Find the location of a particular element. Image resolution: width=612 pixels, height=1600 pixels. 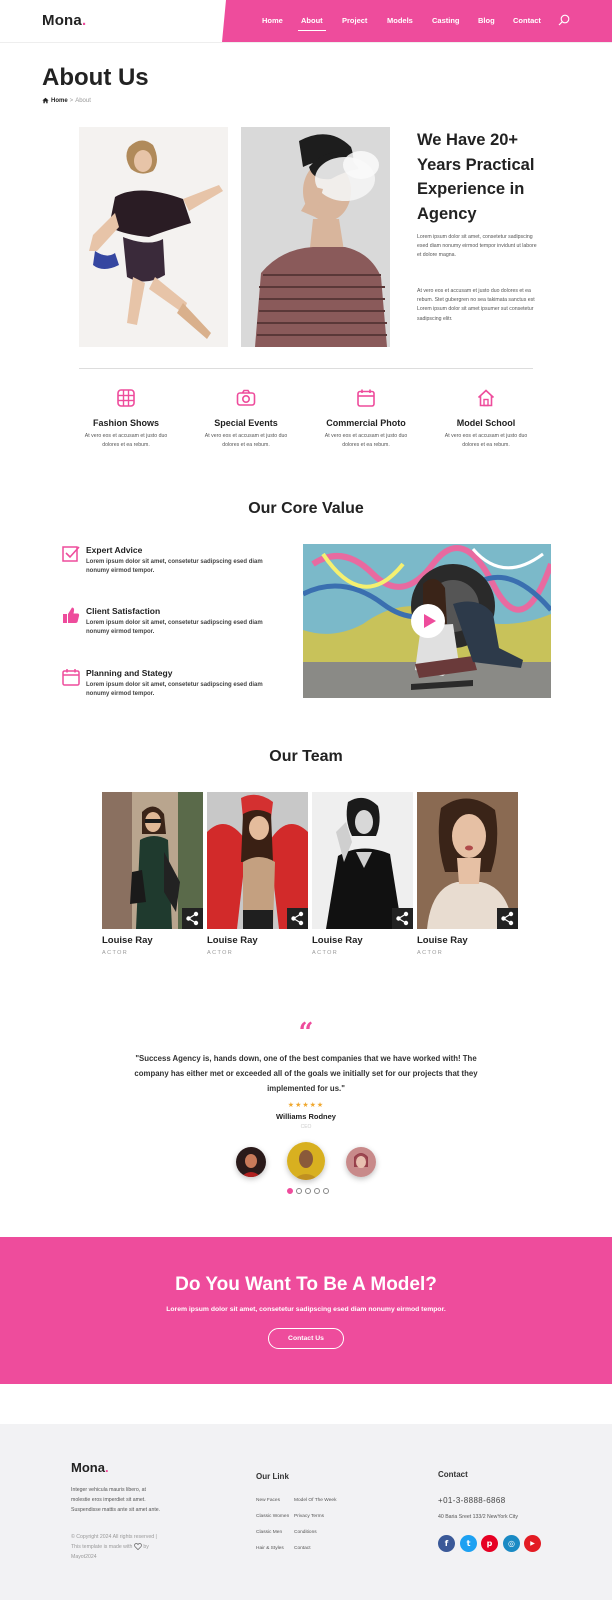

twitter-icon: t is located at coordinates (468, 1543).